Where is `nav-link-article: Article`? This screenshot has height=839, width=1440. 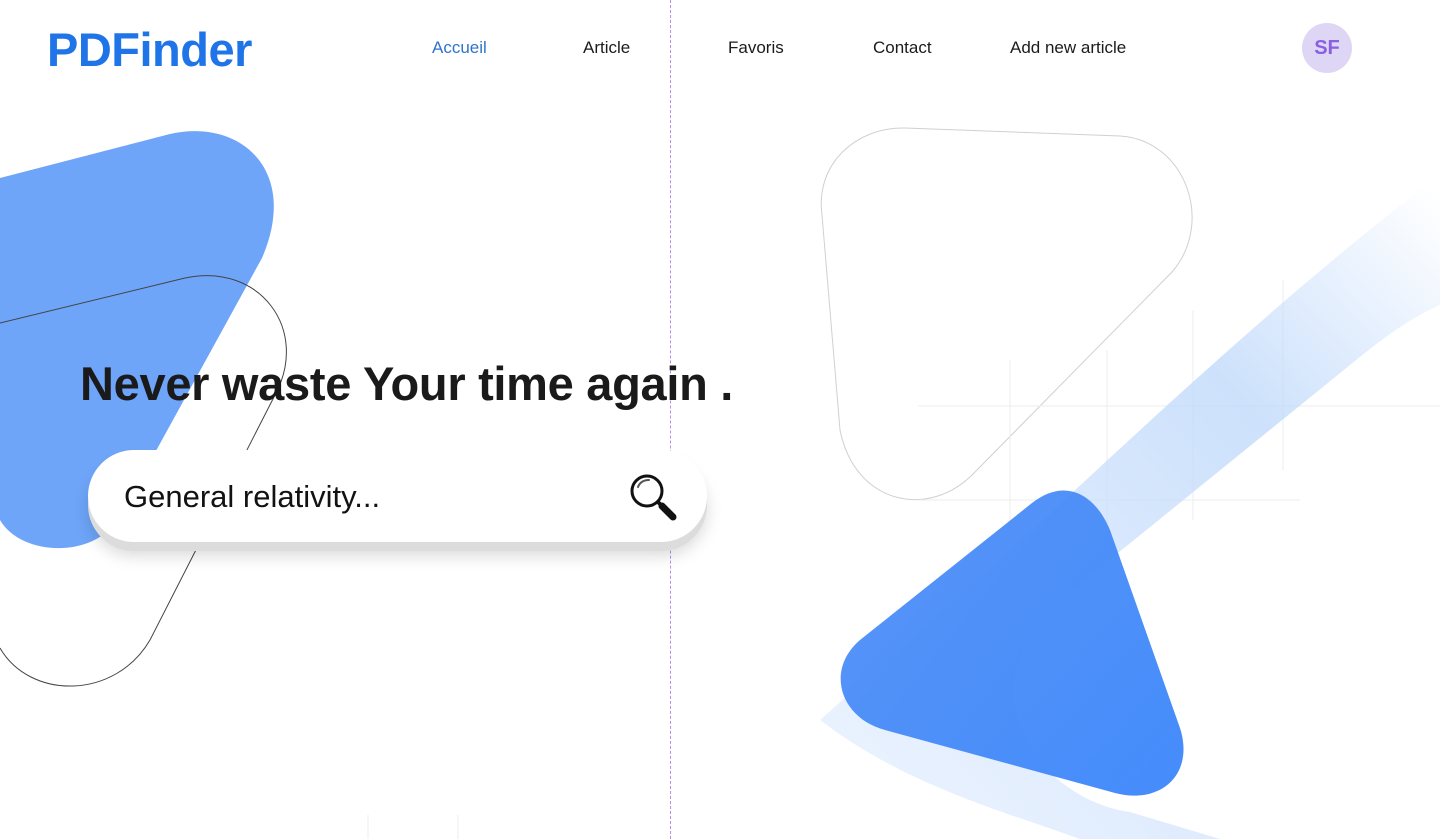 nav-link-article: Article is located at coordinates (606, 48).